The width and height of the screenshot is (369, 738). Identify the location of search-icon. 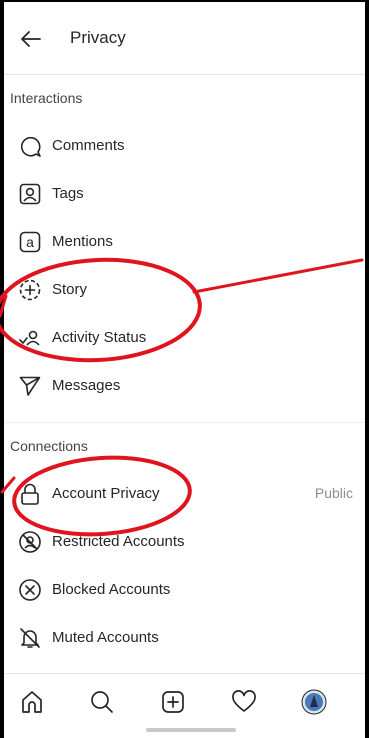
(102, 702).